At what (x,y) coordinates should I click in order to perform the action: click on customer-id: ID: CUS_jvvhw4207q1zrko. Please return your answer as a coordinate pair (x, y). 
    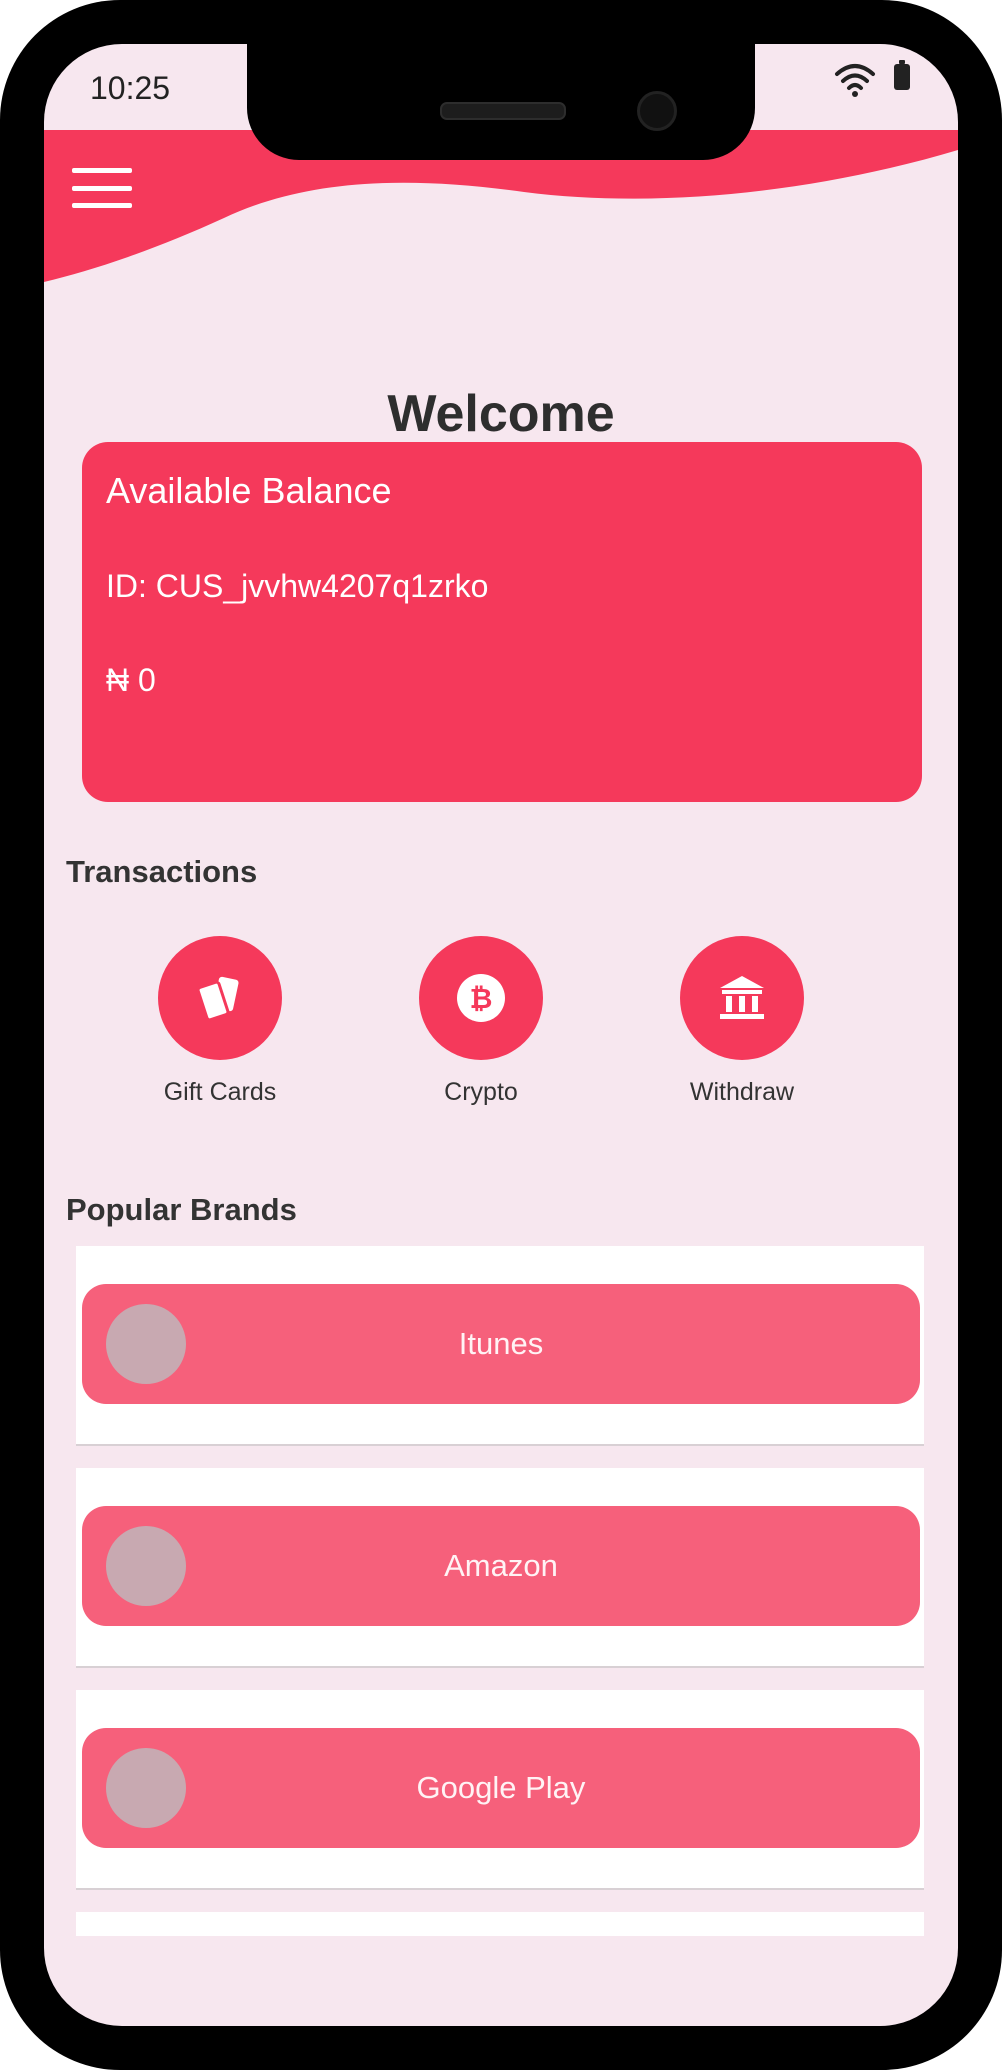
    Looking at the image, I should click on (297, 586).